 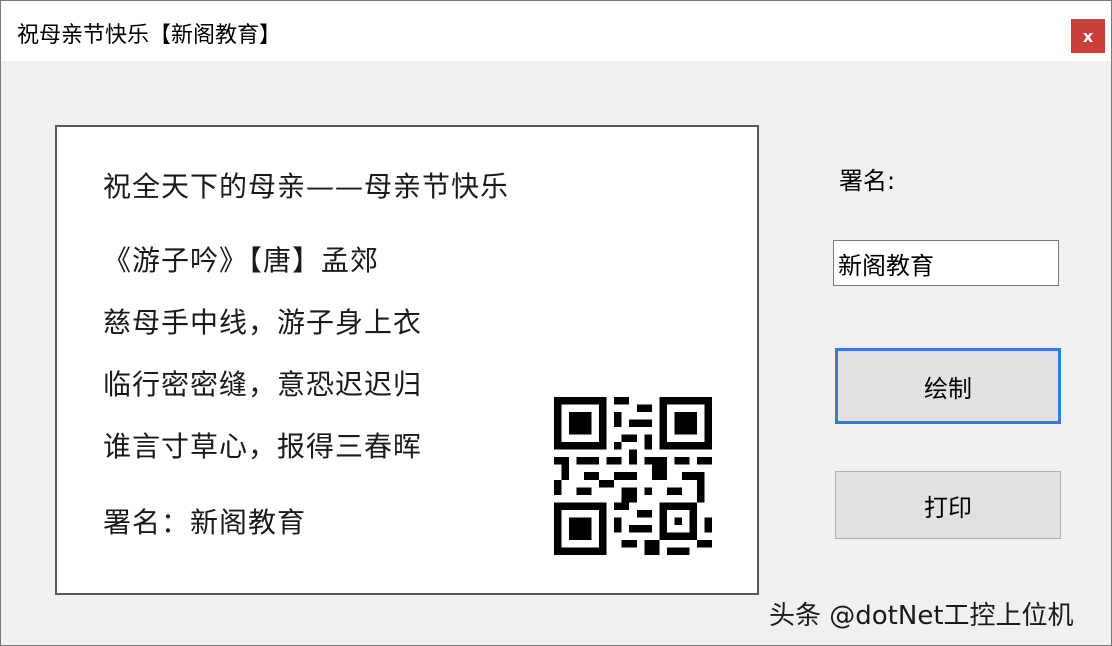 I want to click on close-icon: x, so click(x=1088, y=36).